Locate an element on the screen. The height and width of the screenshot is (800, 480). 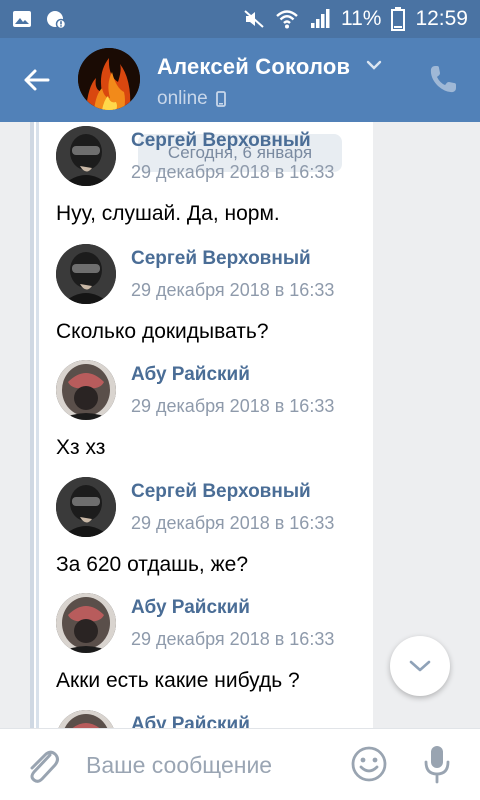
message-composer is located at coordinates (240, 764).